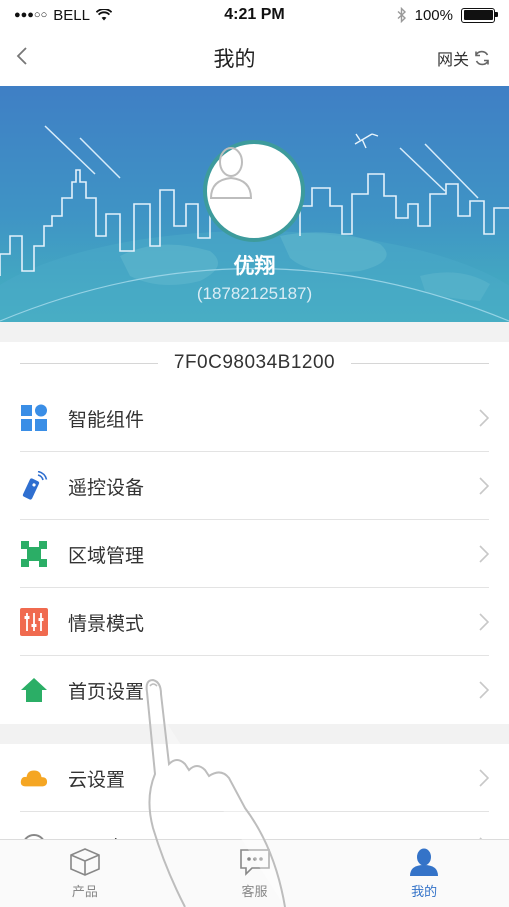 Image resolution: width=509 pixels, height=907 pixels. What do you see at coordinates (479, 15) in the screenshot?
I see `battery-icon` at bounding box center [479, 15].